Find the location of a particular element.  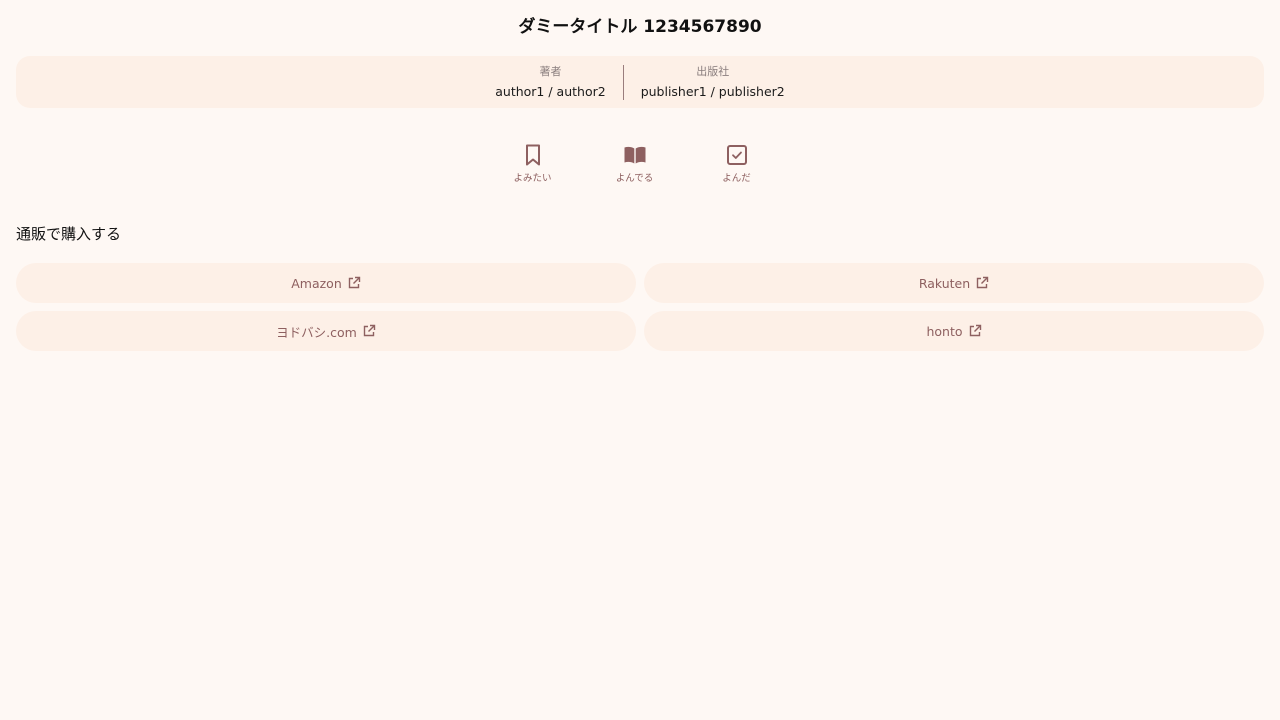

page-title: ダミータイトル 1234567890 is located at coordinates (640, 27).